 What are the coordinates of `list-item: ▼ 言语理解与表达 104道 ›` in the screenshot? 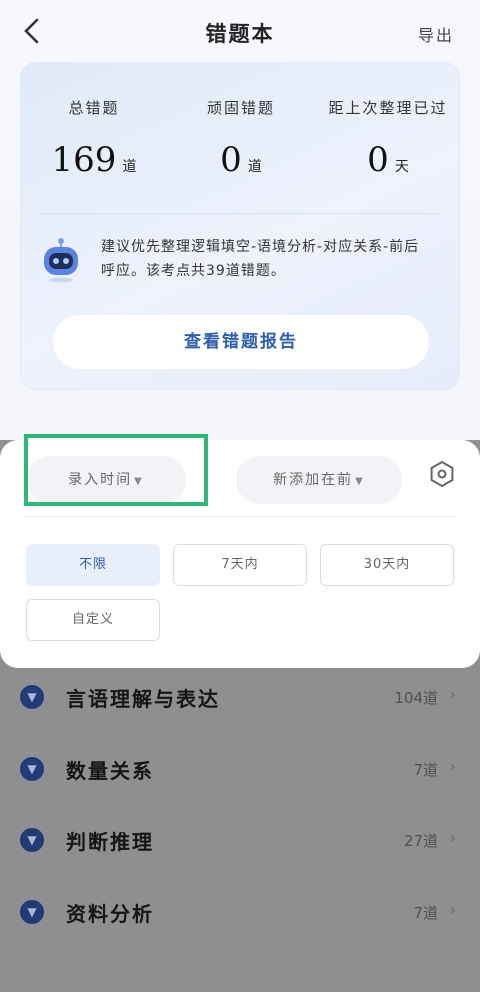 It's located at (240, 698).